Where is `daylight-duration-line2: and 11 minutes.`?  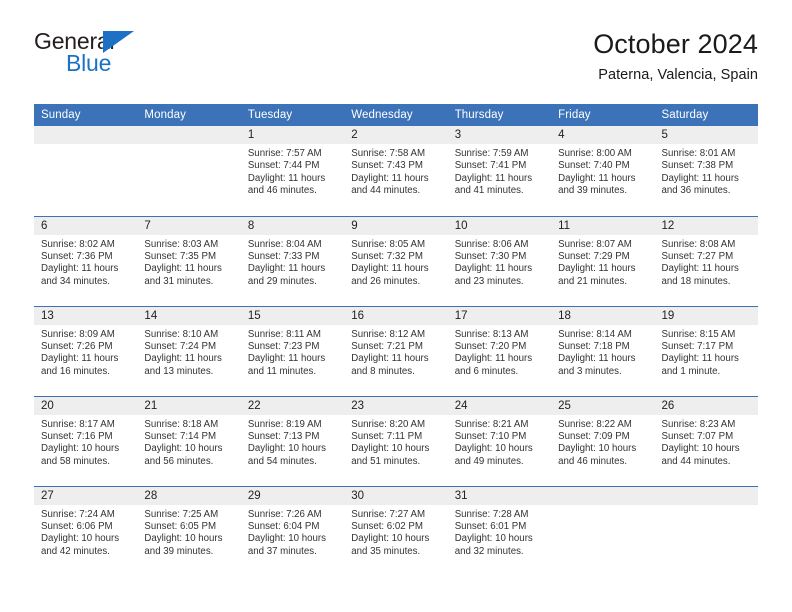
daylight-duration-line2: and 11 minutes. is located at coordinates (282, 371).